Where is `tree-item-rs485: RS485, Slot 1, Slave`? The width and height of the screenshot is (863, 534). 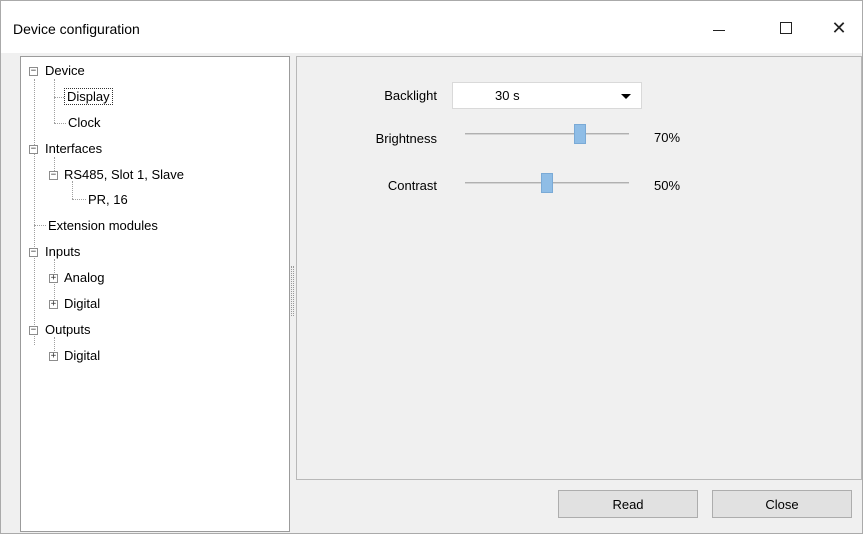 tree-item-rs485: RS485, Slot 1, Slave is located at coordinates (124, 175).